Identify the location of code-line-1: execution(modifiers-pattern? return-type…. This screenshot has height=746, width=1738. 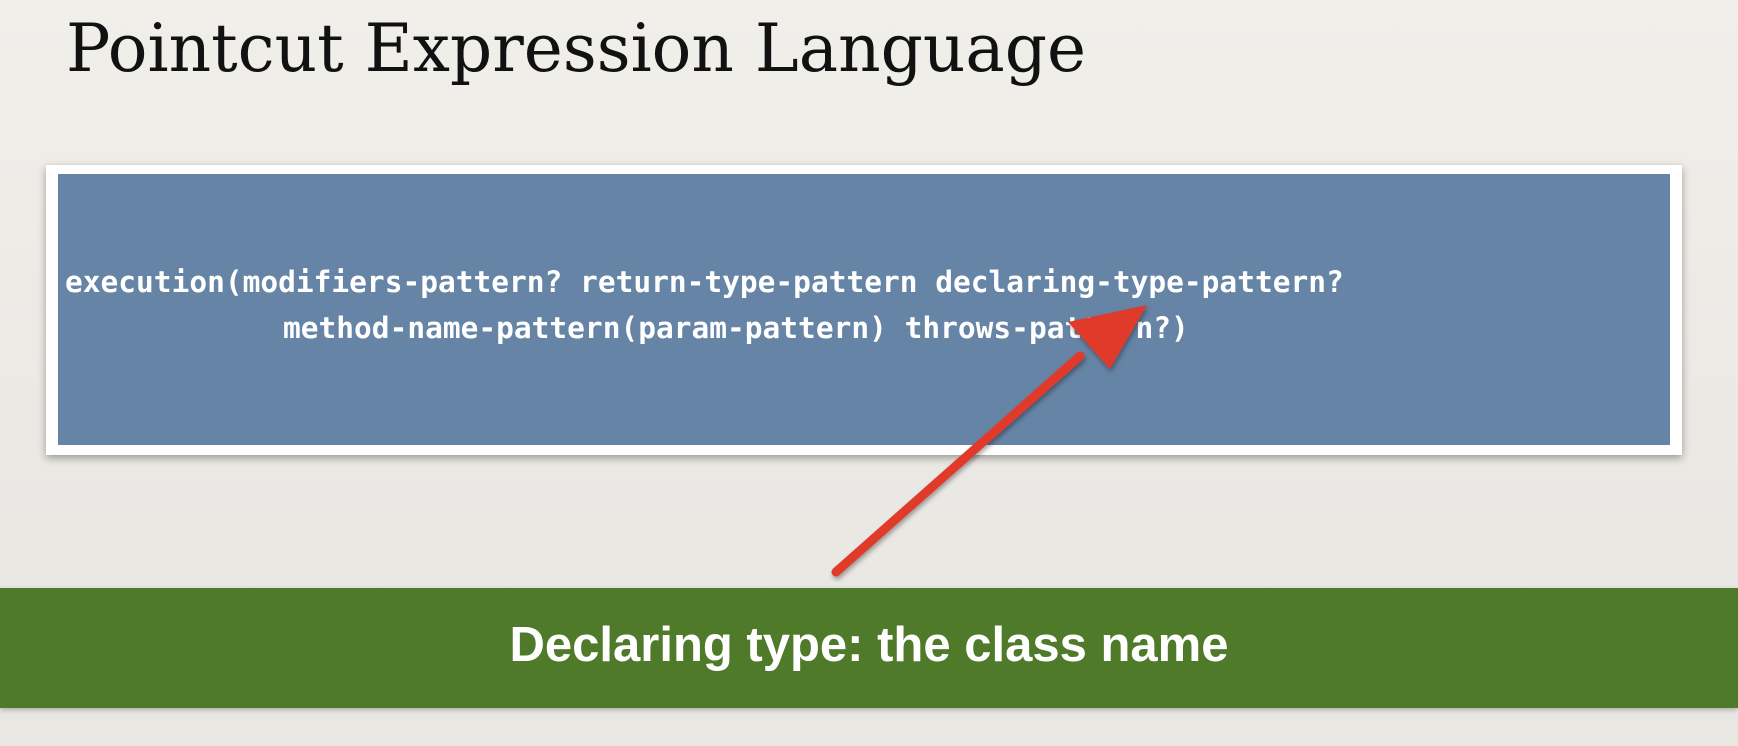
(704, 282).